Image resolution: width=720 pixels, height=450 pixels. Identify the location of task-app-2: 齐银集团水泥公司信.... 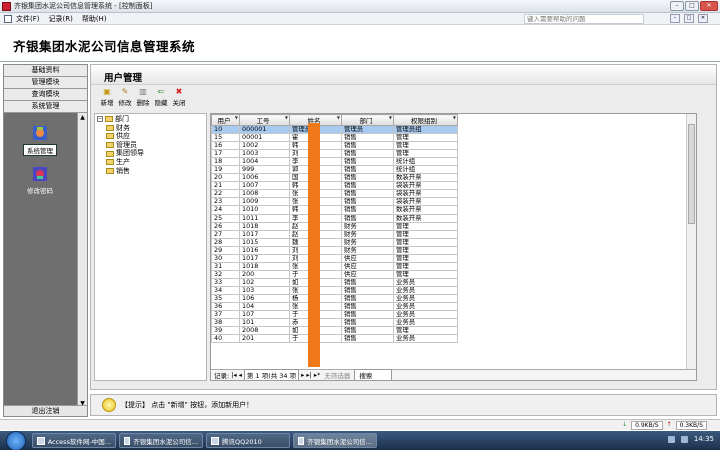
(335, 440).